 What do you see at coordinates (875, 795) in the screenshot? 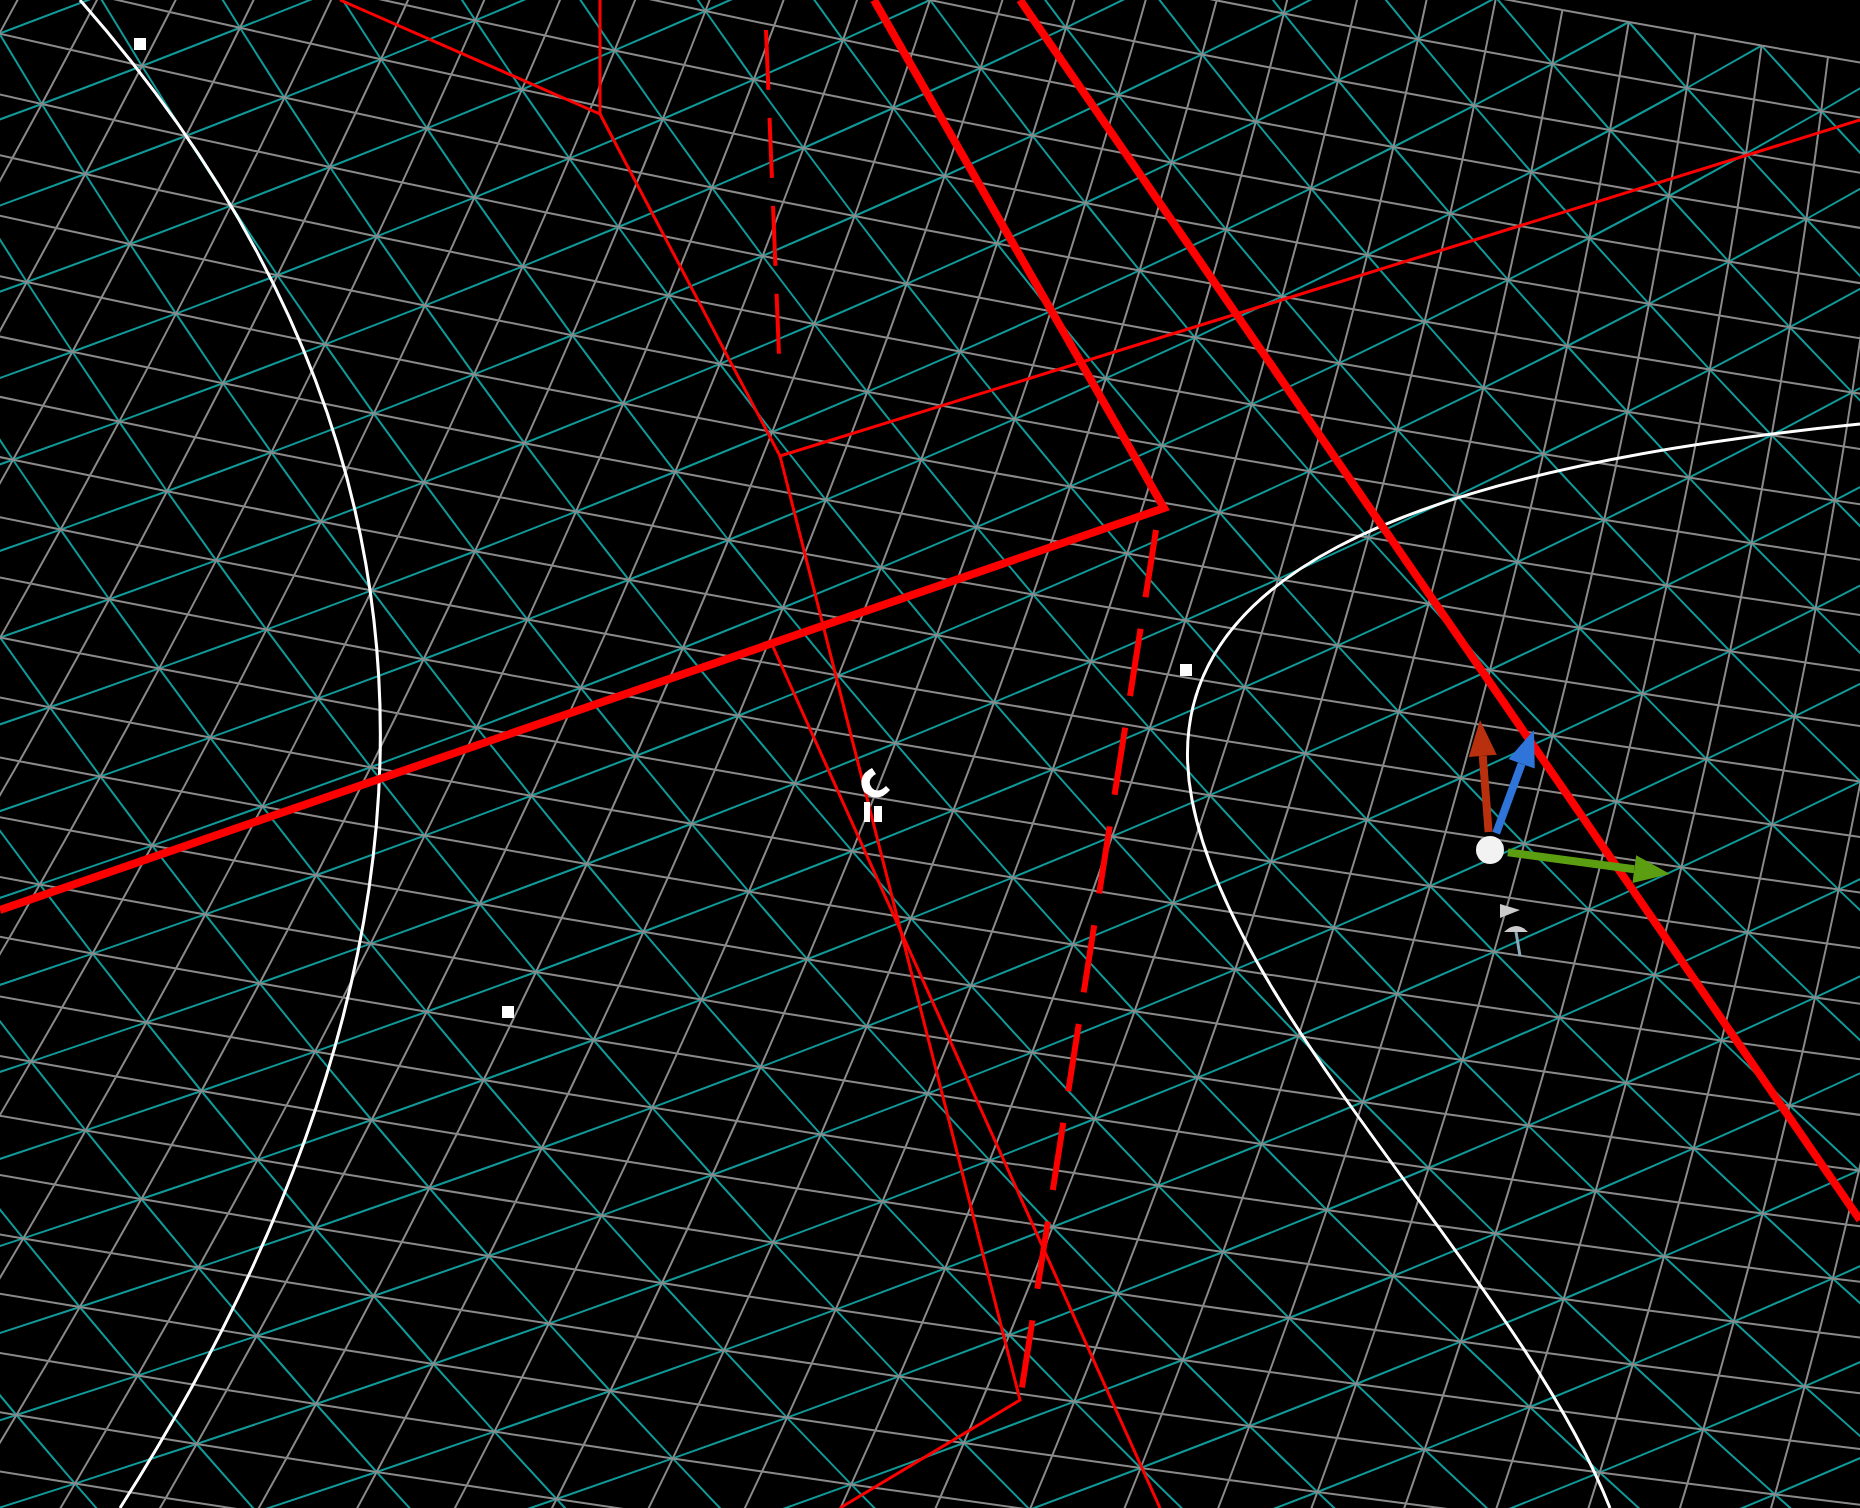
I see `marker-icon` at bounding box center [875, 795].